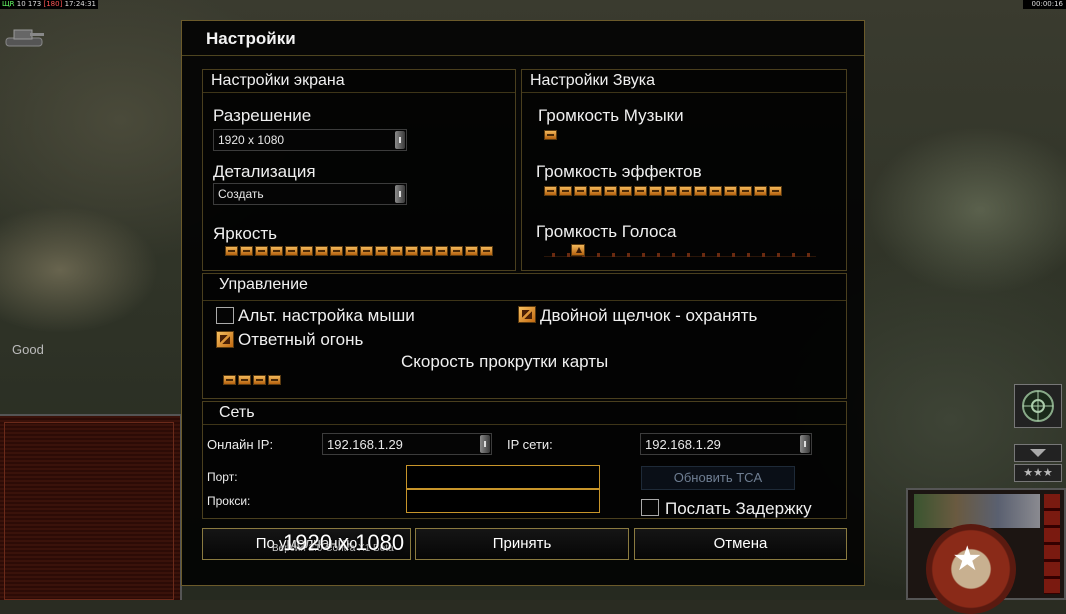 The width and height of the screenshot is (1066, 614). Describe the element at coordinates (650, 507) in the screenshot. I see `send-delay-checkbox` at that location.